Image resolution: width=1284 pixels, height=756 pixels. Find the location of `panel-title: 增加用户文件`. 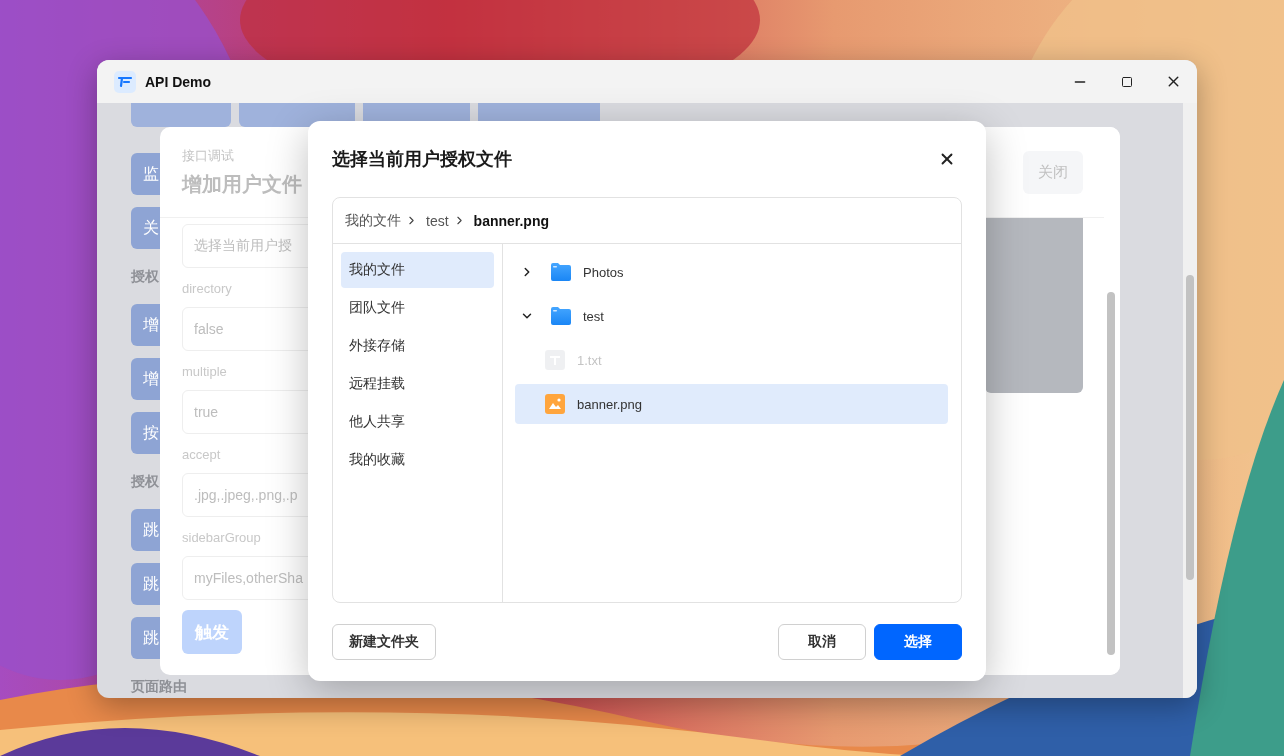

panel-title: 增加用户文件 is located at coordinates (242, 184).